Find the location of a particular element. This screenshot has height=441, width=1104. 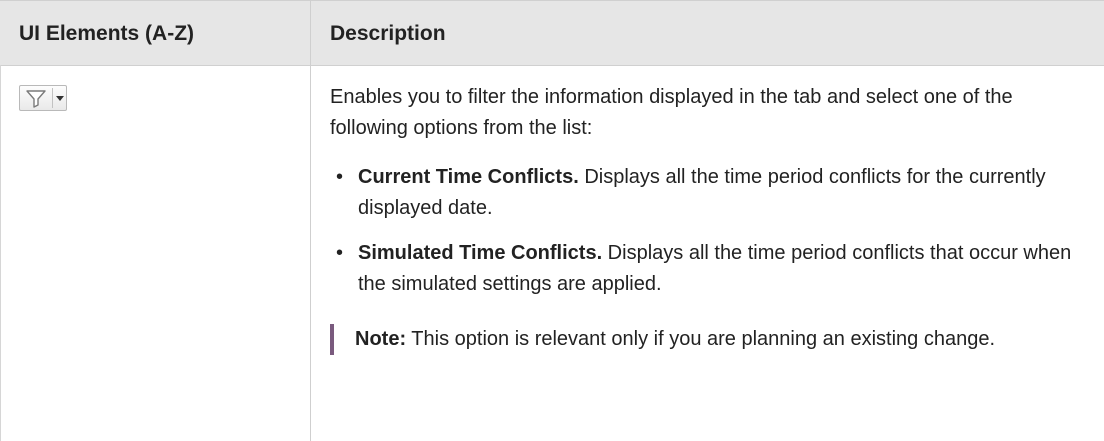

filter-dropdown-button is located at coordinates (43, 98).